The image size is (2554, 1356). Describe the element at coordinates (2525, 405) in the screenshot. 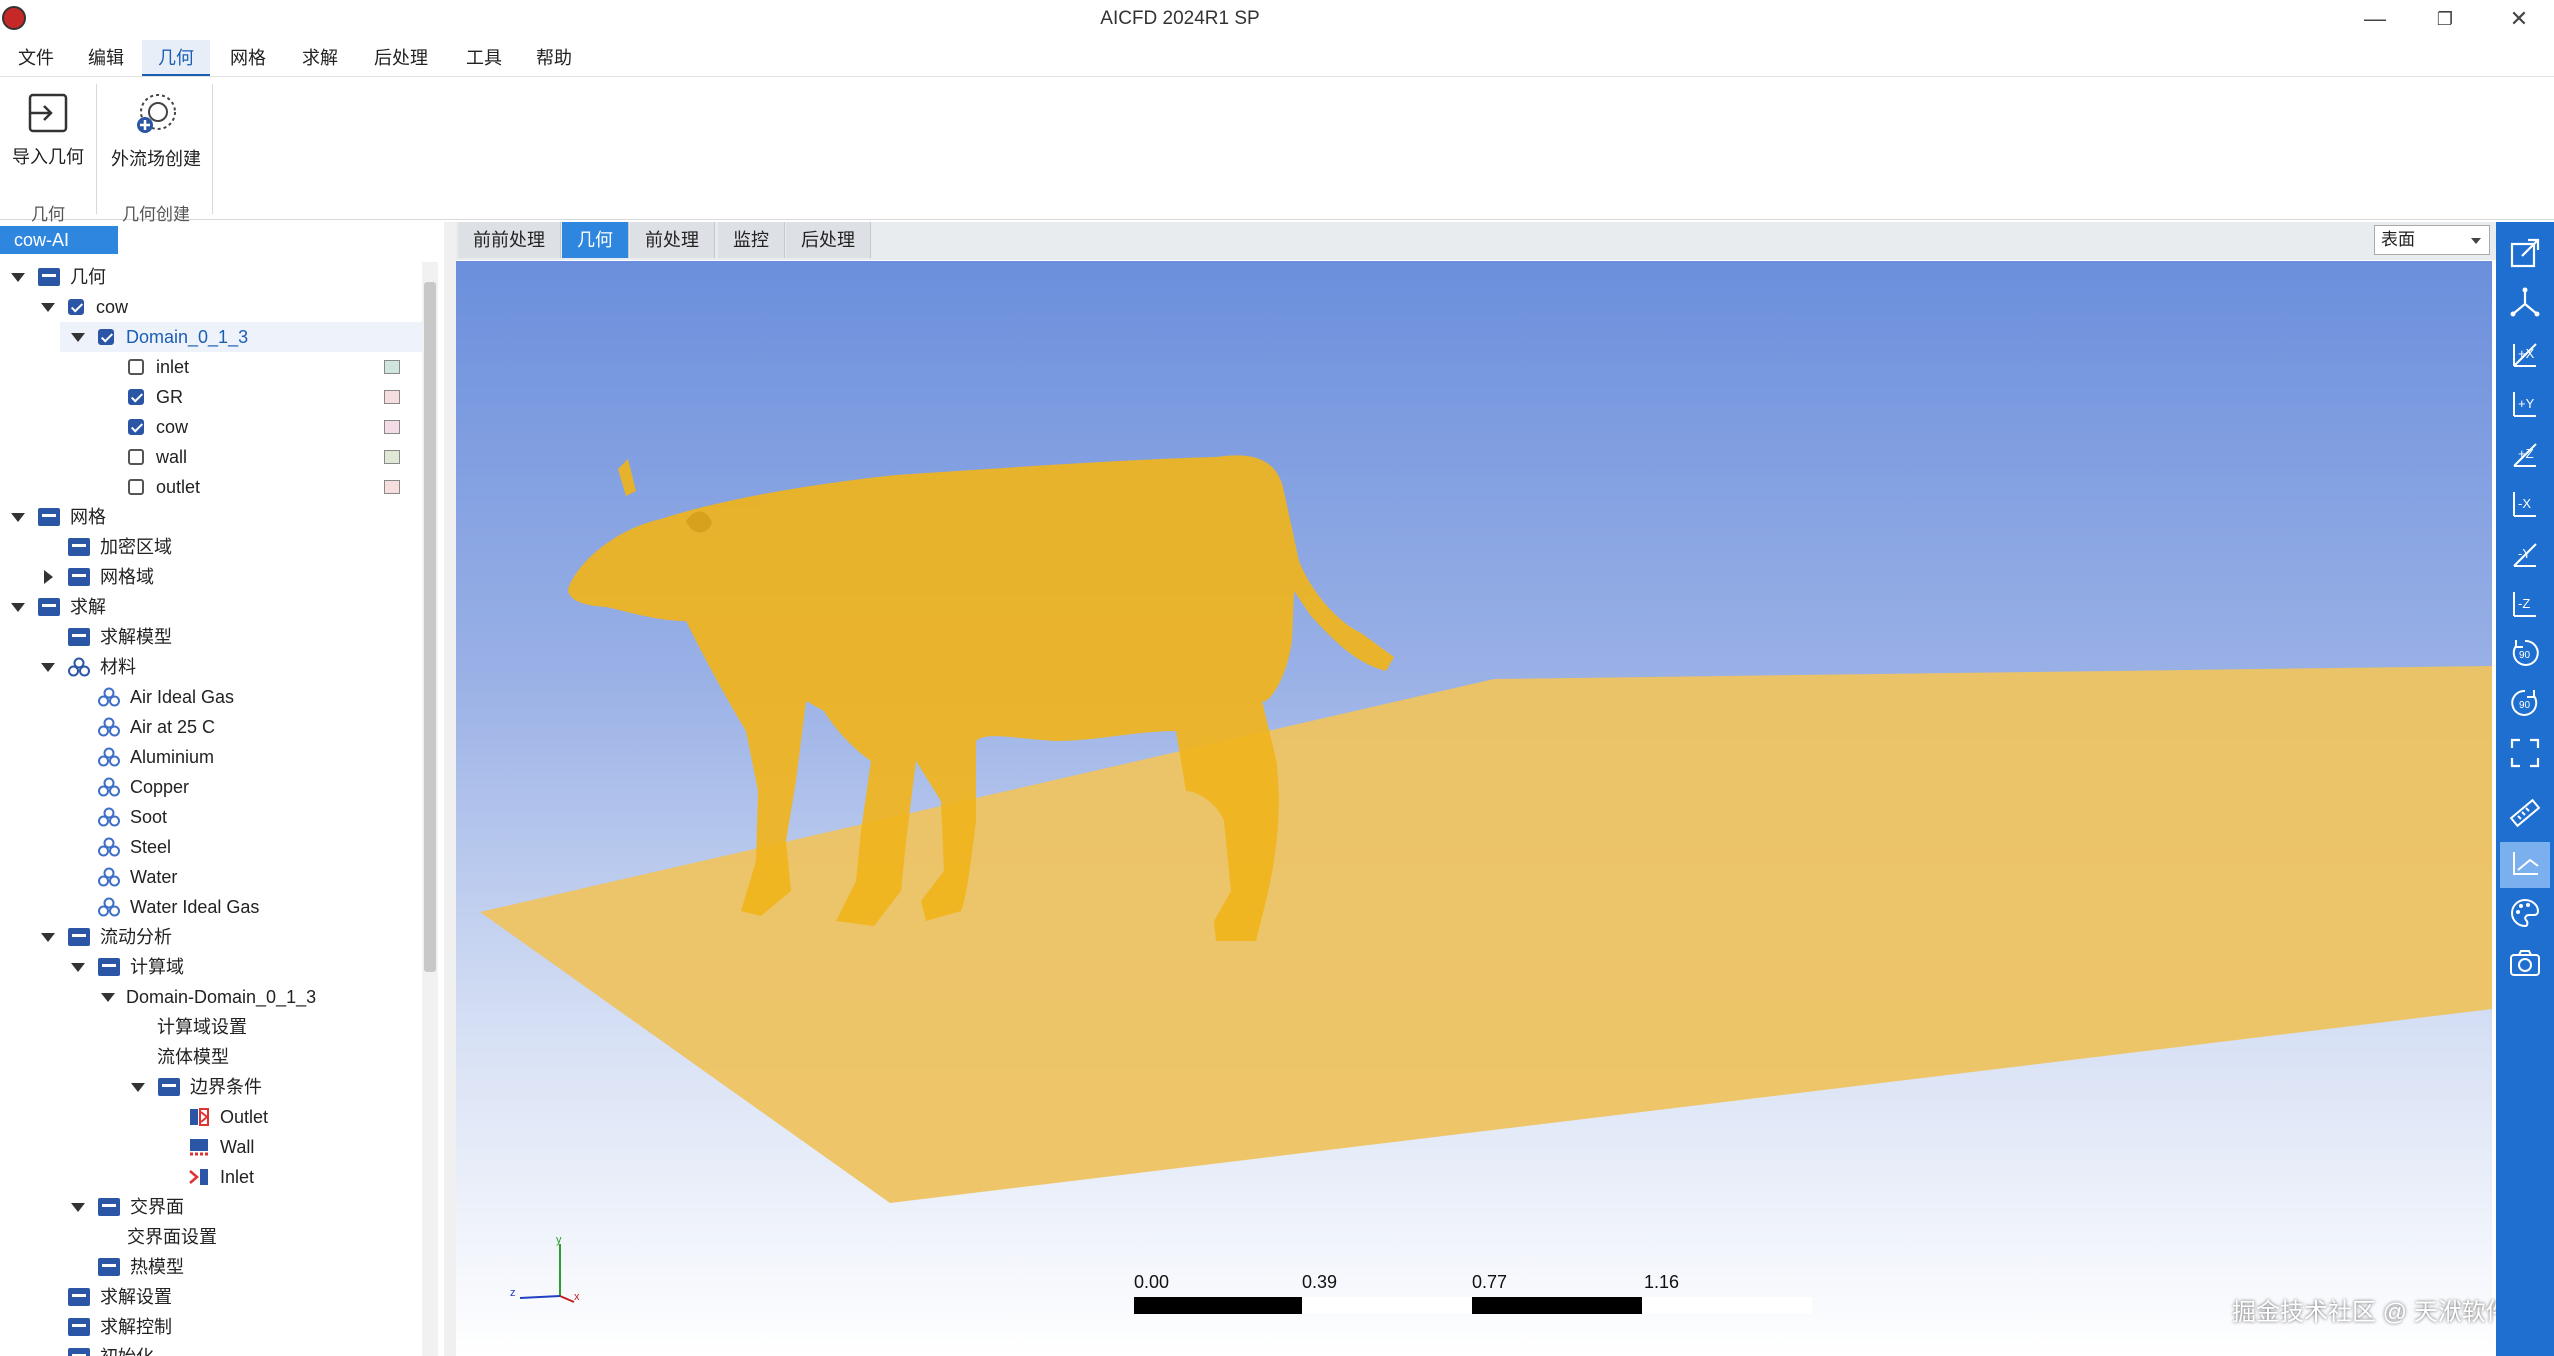

I see `view-plus-y-button: +Y` at that location.